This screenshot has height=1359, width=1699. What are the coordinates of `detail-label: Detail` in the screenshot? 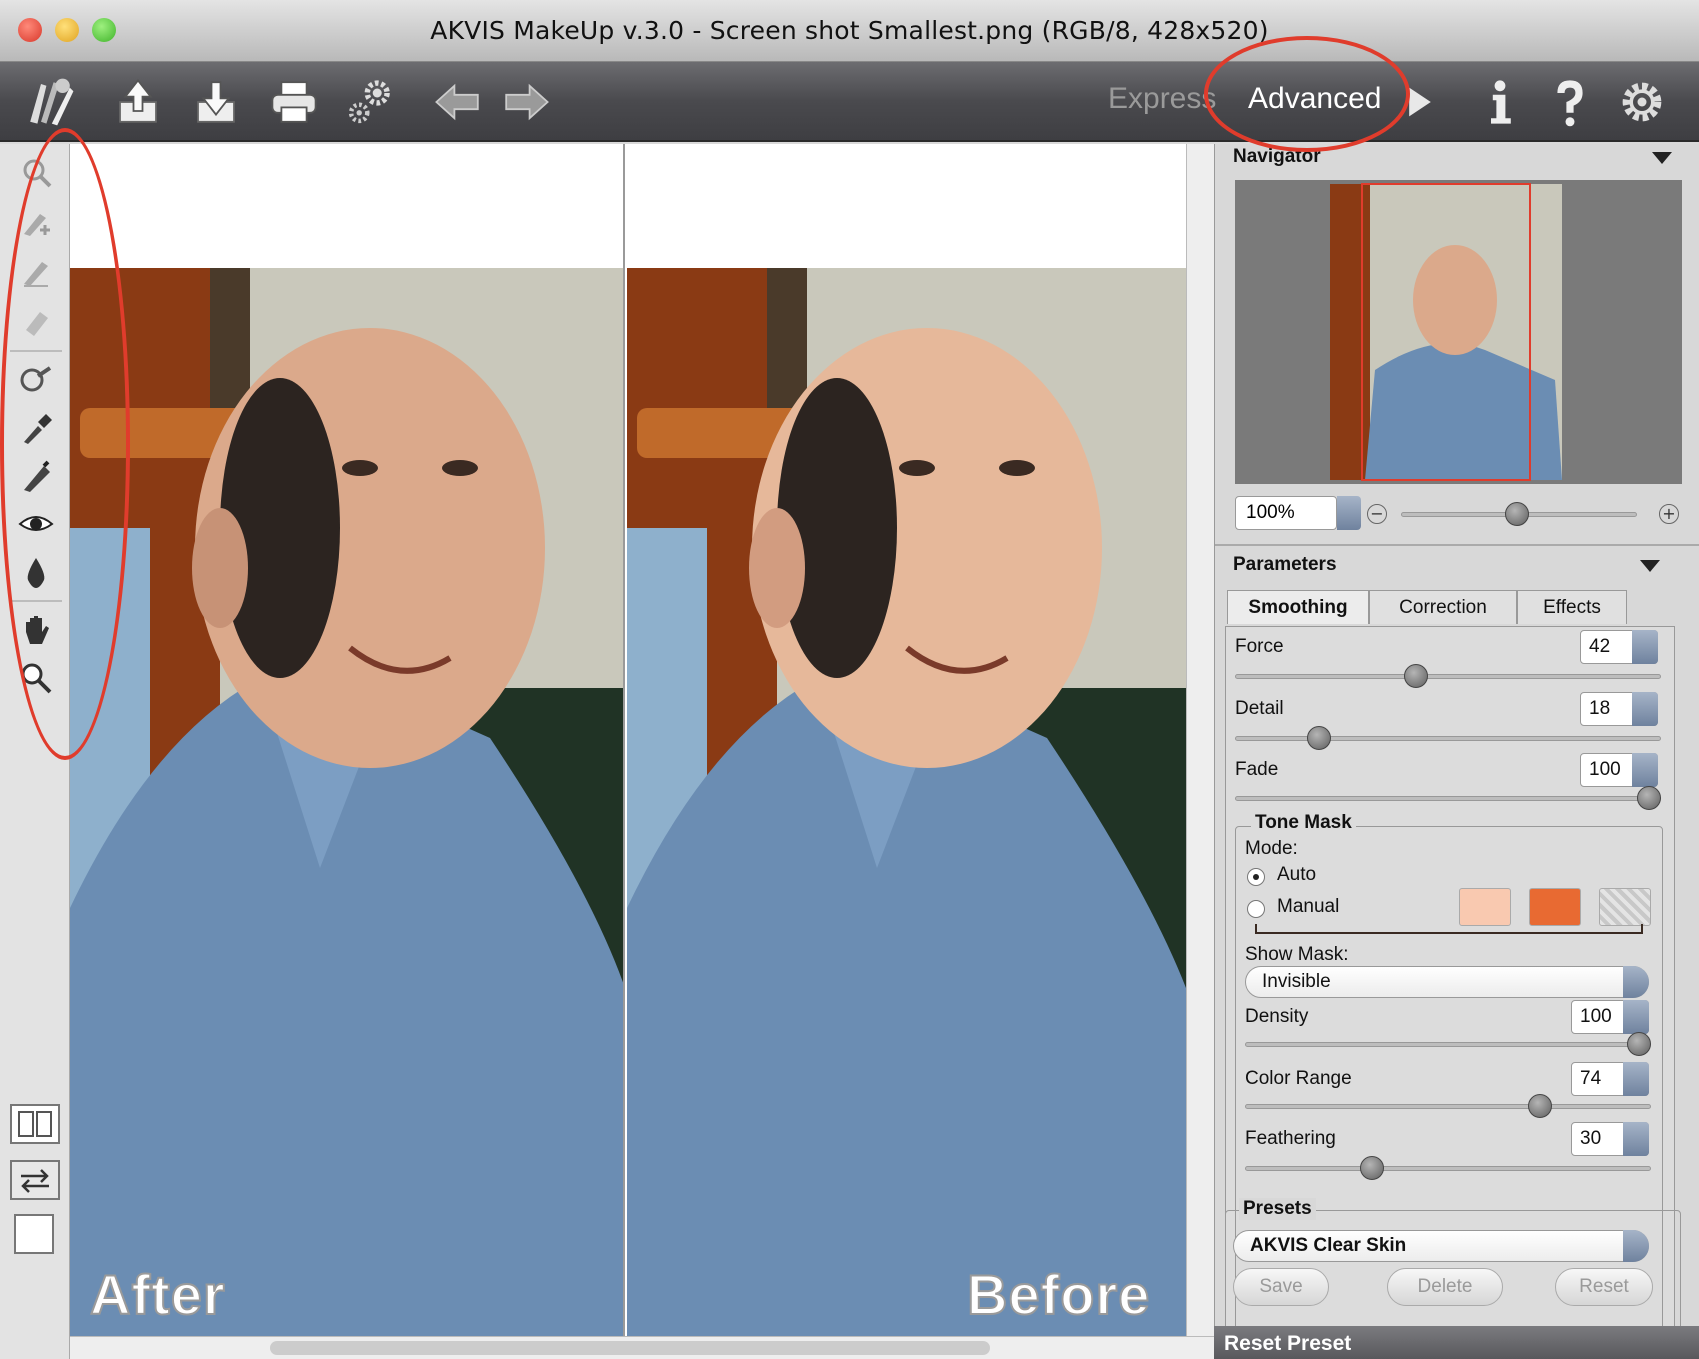 It's located at (1259, 708).